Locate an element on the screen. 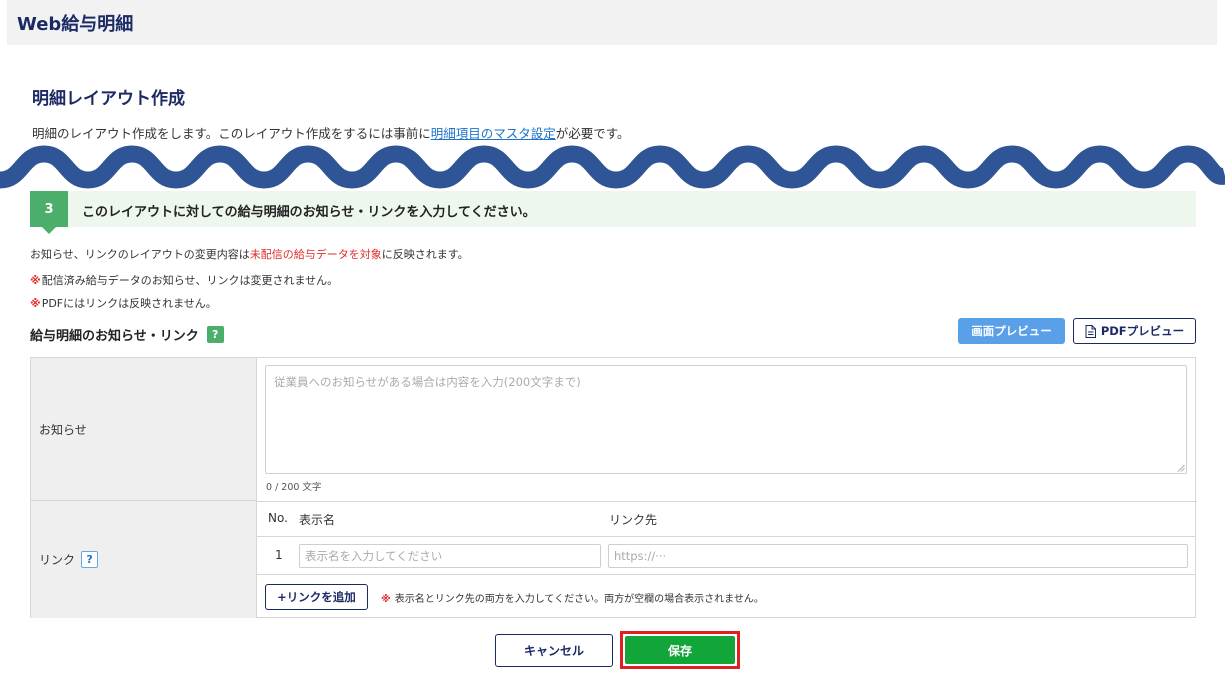  note-reflect-tail: に反映されます。 is located at coordinates (425, 254).